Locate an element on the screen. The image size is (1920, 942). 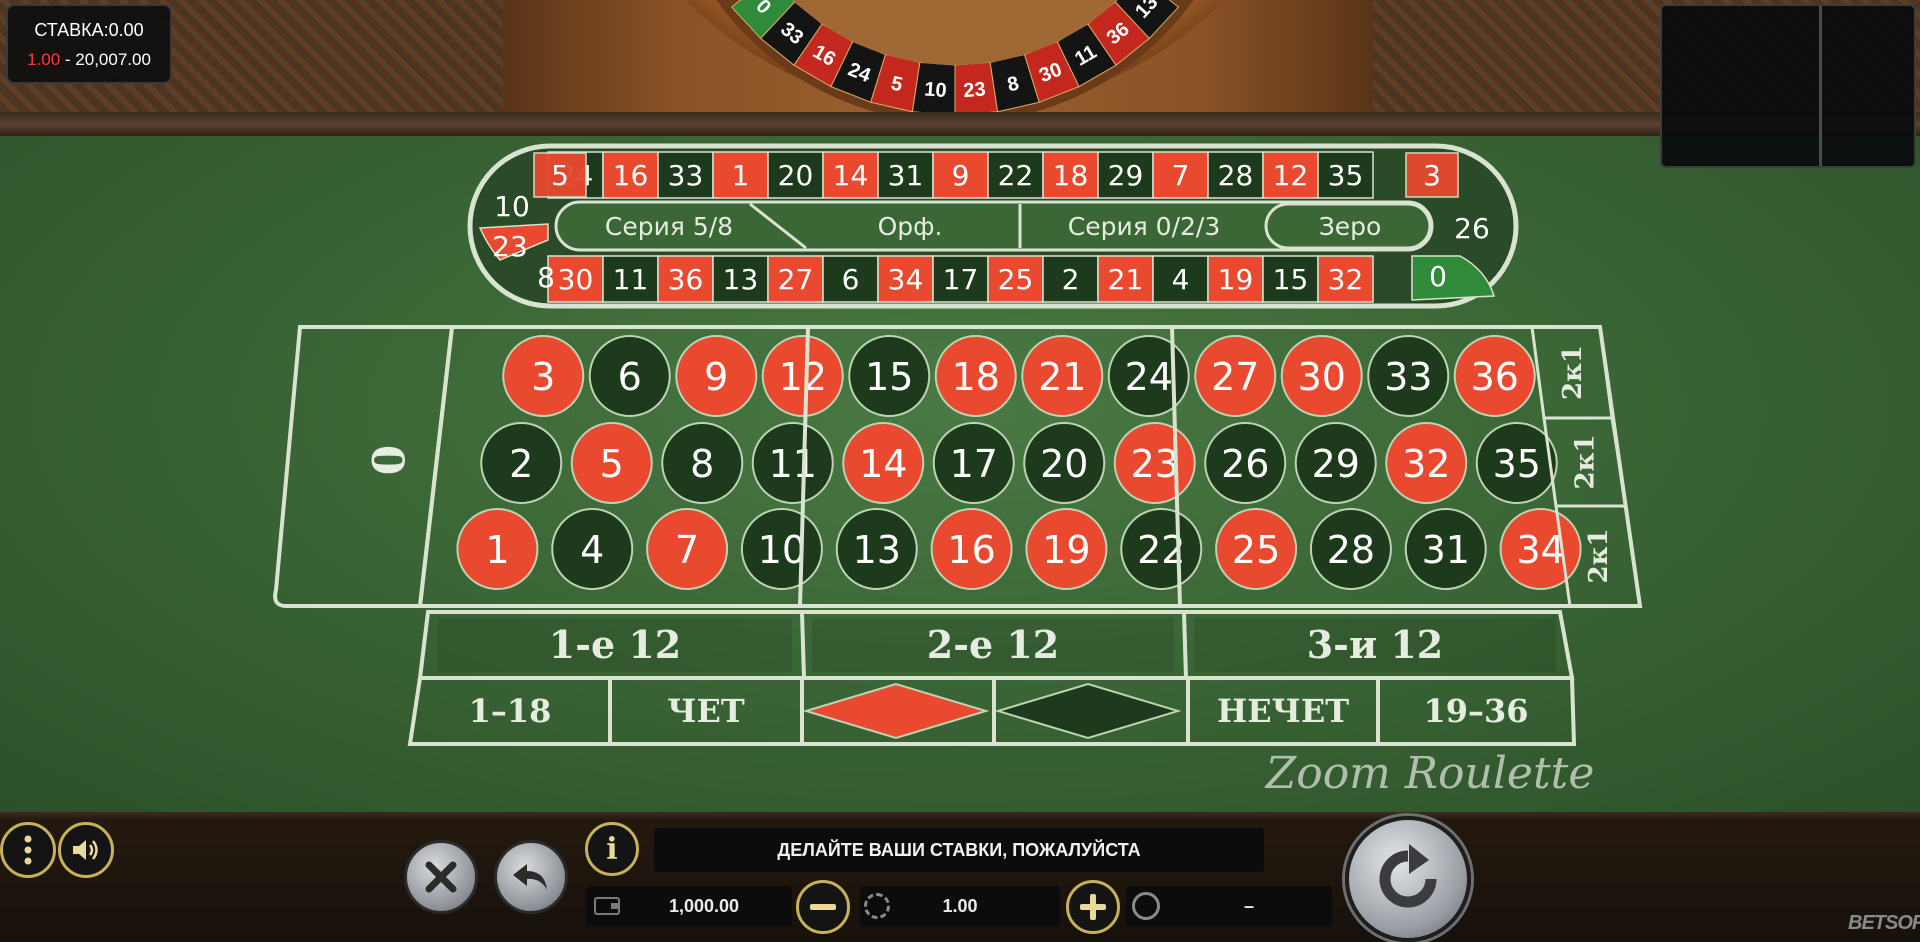
racetrack-top-cell-label: 1 is located at coordinates (741, 175).